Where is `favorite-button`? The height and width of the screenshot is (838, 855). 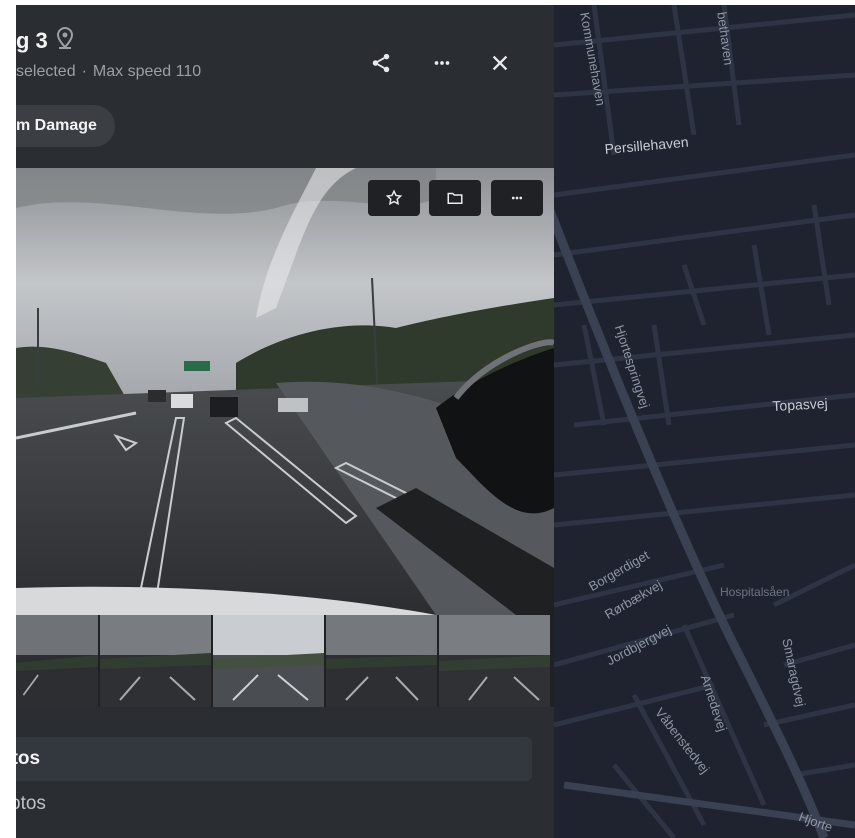 favorite-button is located at coordinates (394, 198).